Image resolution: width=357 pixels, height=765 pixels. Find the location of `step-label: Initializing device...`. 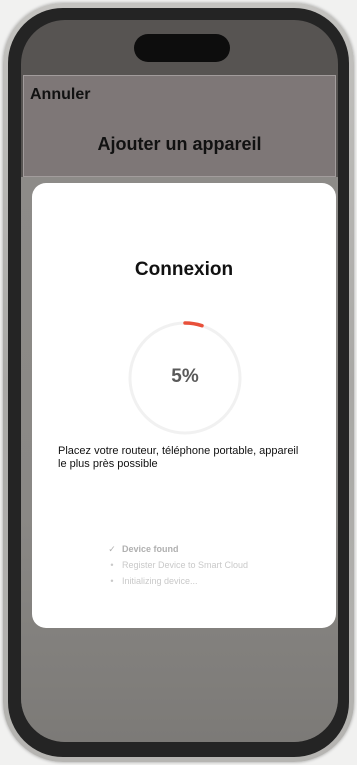

step-label: Initializing device... is located at coordinates (160, 581).